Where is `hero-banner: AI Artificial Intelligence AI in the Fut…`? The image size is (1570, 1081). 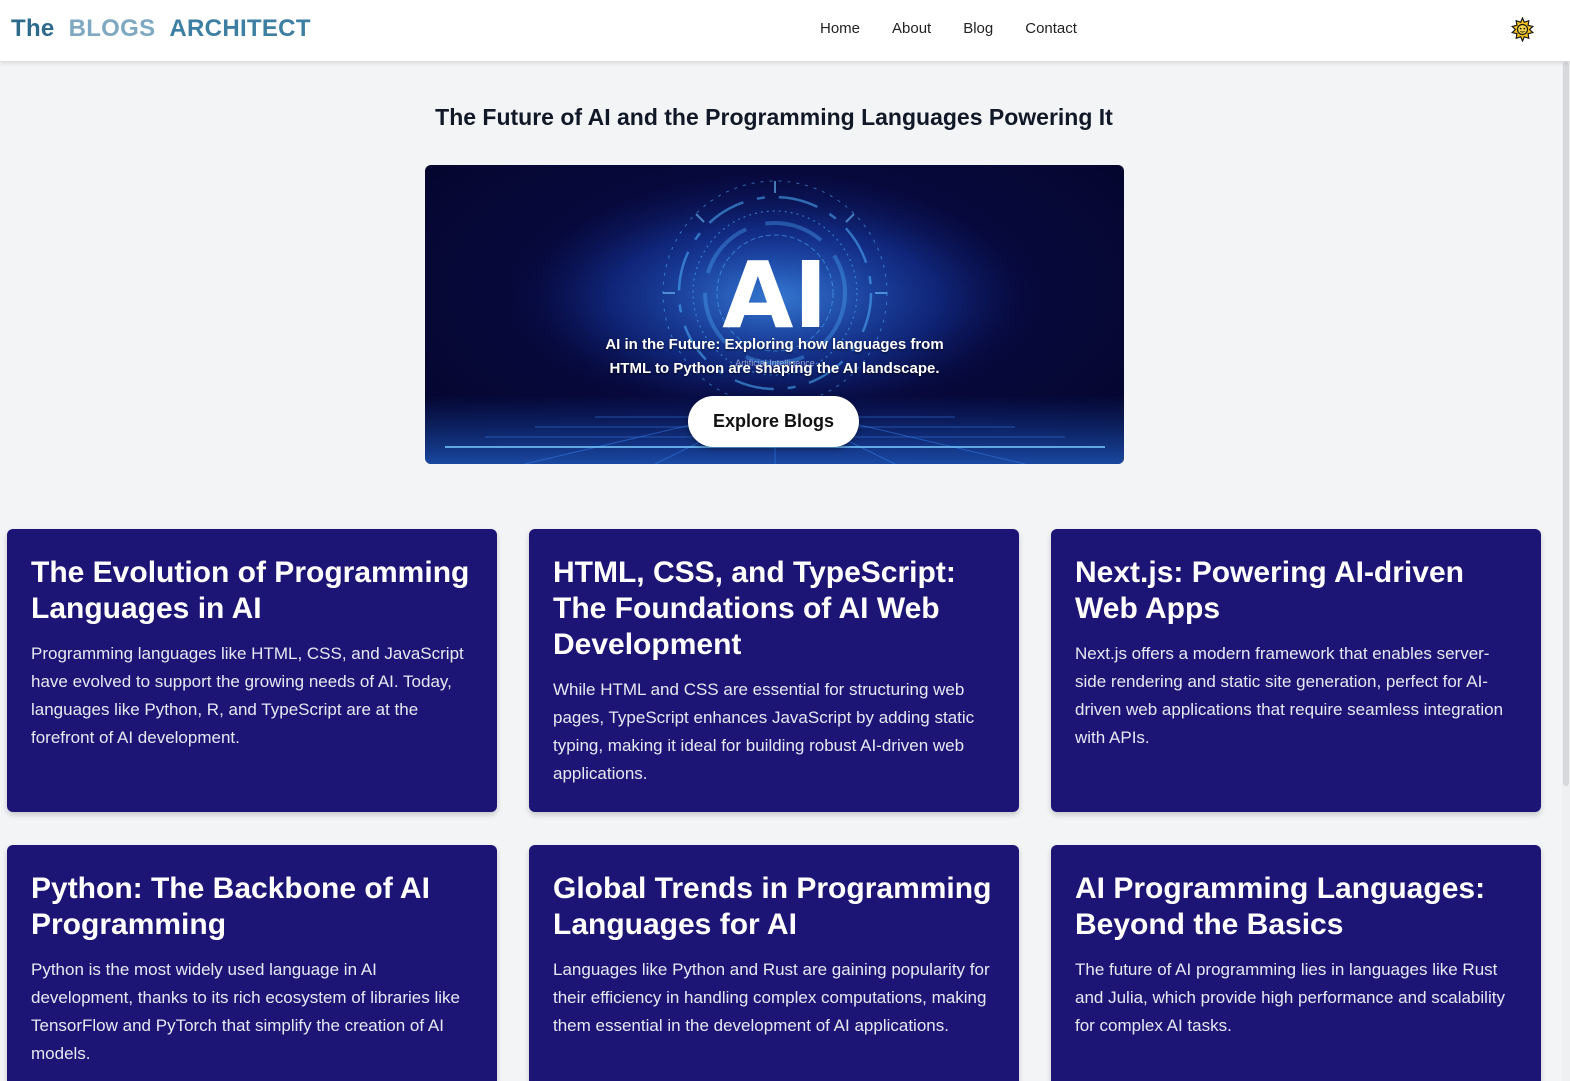
hero-banner: AI Artificial Intelligence AI in the Fut… is located at coordinates (774, 314).